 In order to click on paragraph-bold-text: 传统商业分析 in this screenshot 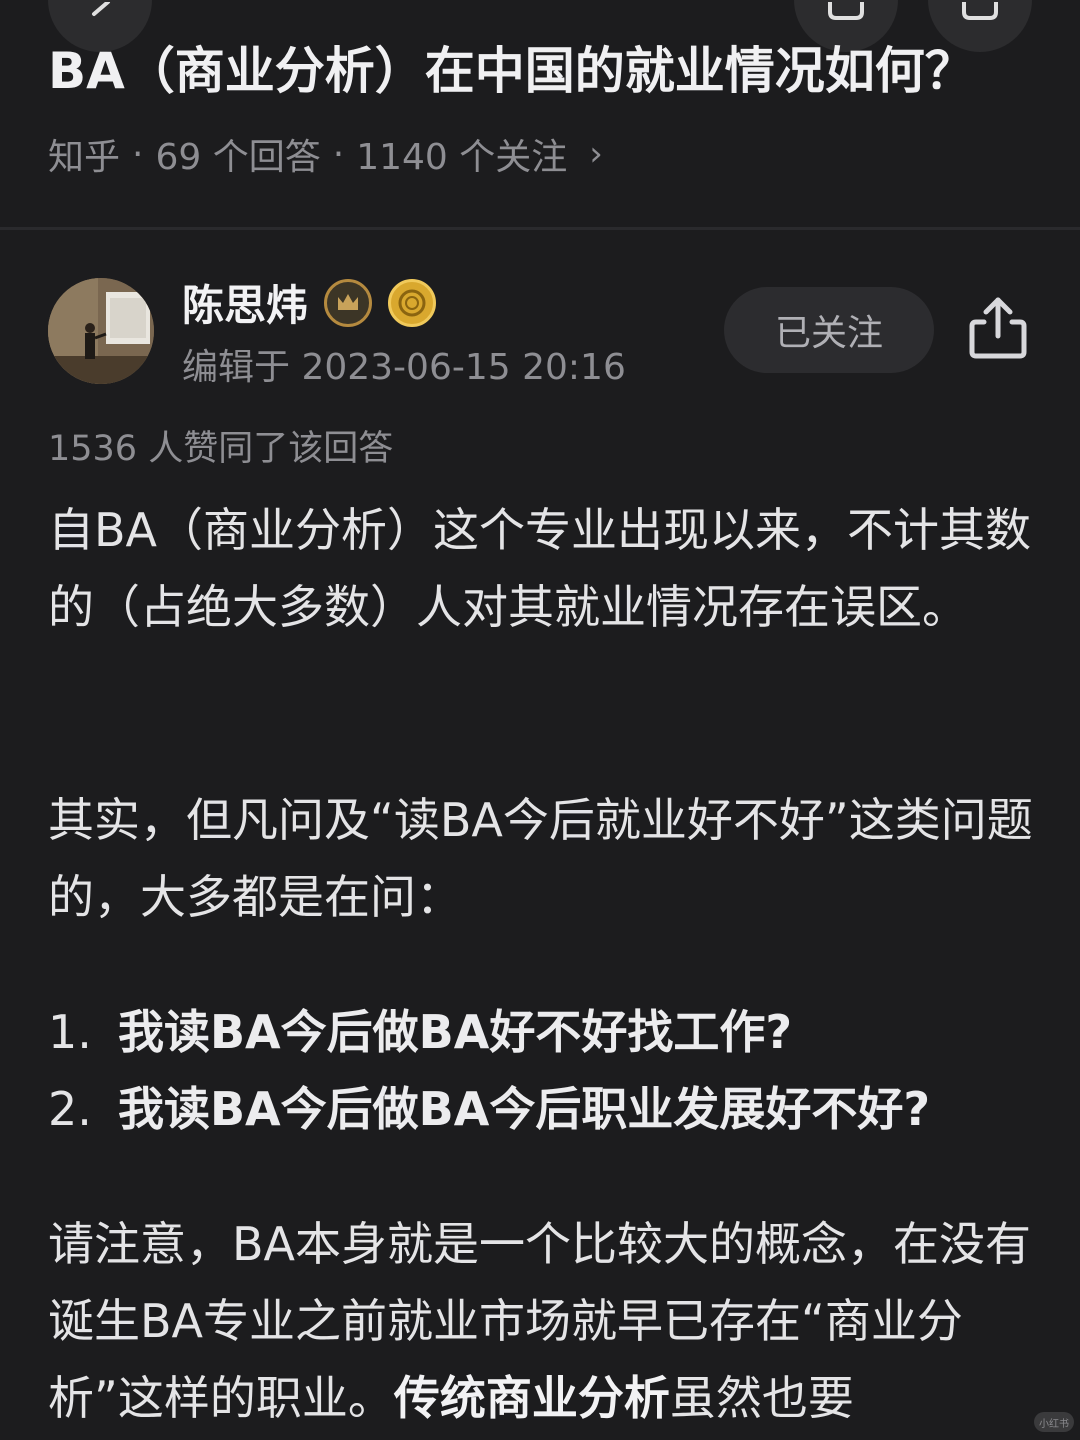, I will do `click(531, 1398)`.